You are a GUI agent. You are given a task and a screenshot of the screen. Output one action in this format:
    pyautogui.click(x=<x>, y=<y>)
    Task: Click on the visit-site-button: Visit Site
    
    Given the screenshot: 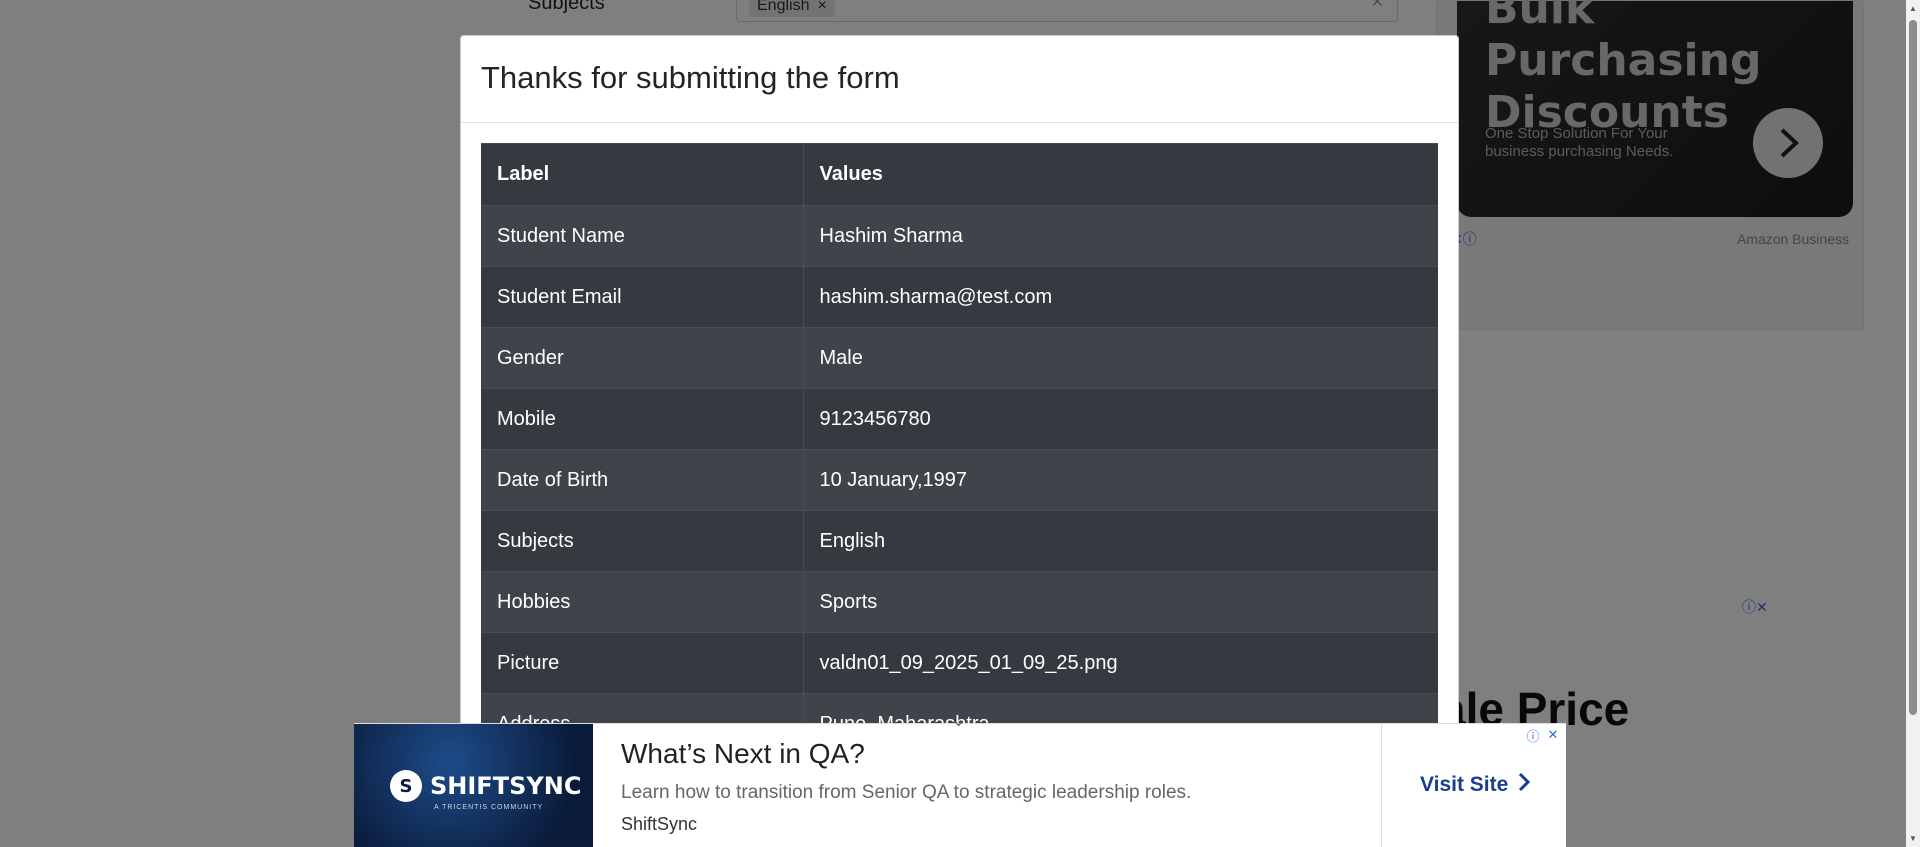 What is the action you would take?
    pyautogui.click(x=1475, y=785)
    